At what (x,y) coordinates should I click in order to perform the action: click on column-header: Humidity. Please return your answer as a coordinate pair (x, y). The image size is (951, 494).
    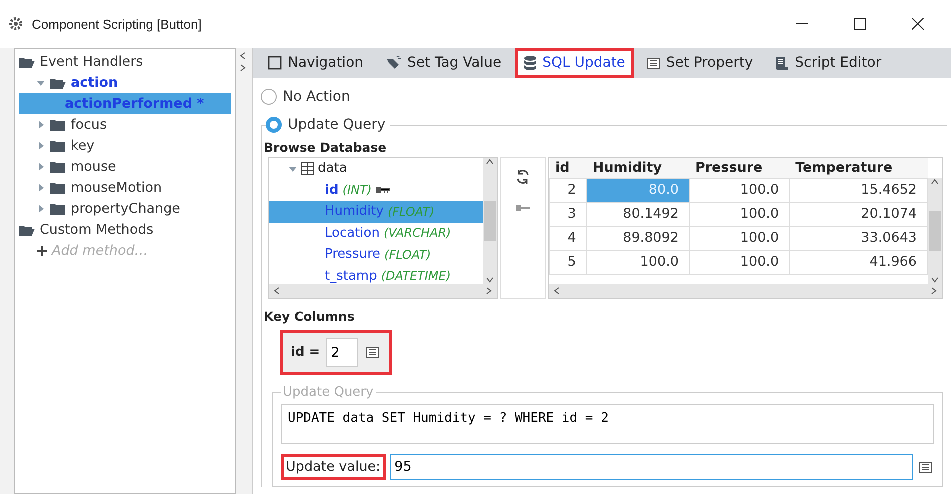
    Looking at the image, I should click on (638, 168).